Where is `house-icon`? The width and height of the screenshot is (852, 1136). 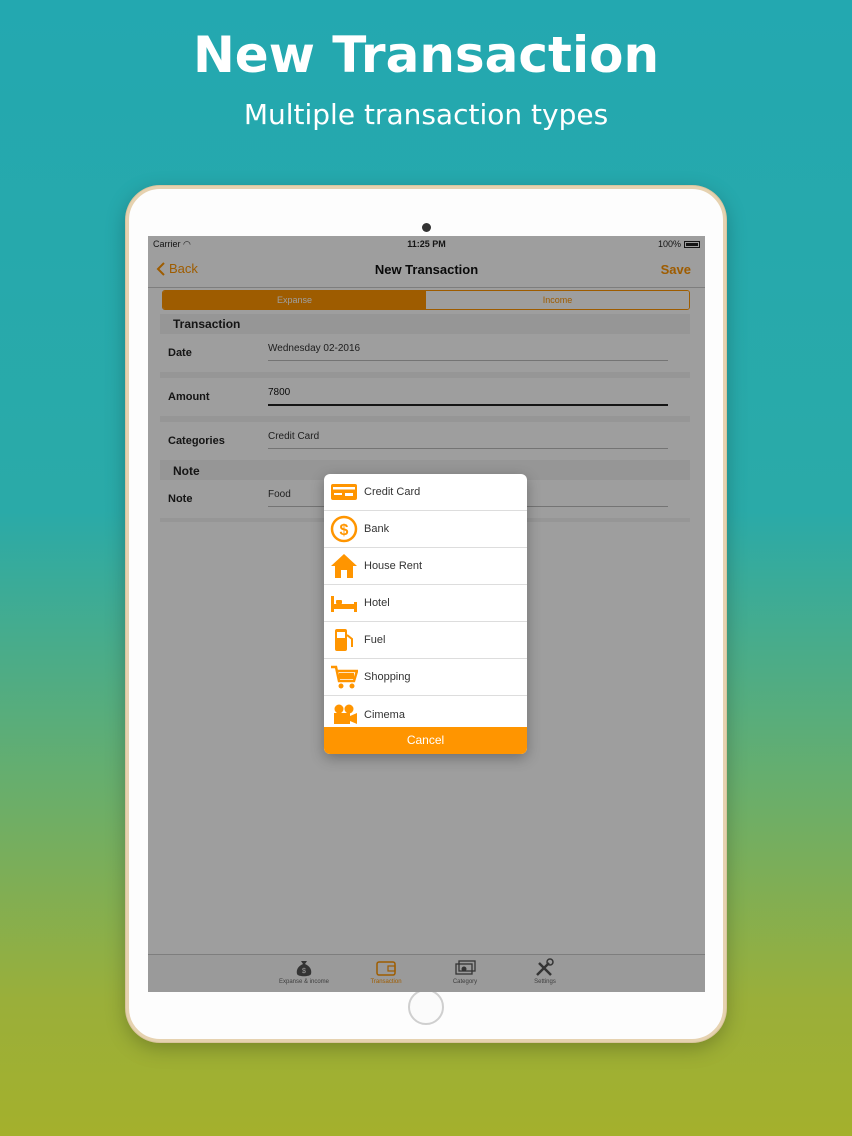
house-icon is located at coordinates (344, 566).